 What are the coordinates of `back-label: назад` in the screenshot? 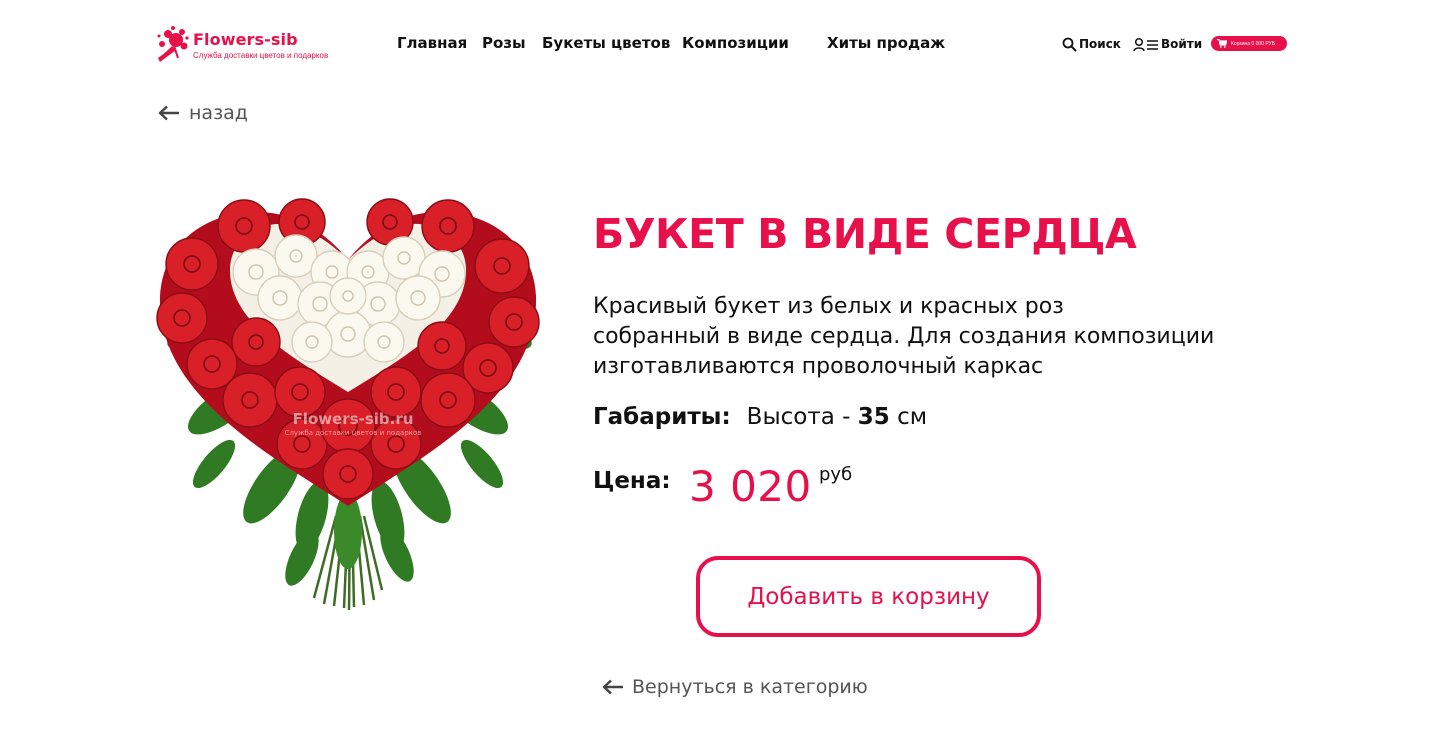 It's located at (218, 113).